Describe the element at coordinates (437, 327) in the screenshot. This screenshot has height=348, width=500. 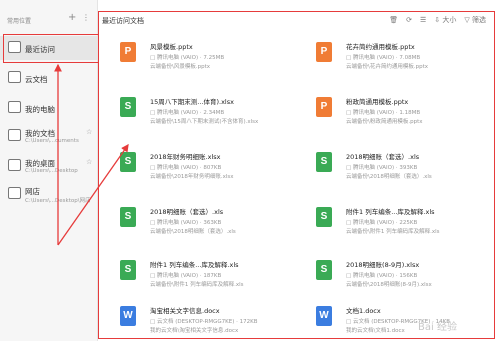
I see `watermark: Bai 经验` at that location.